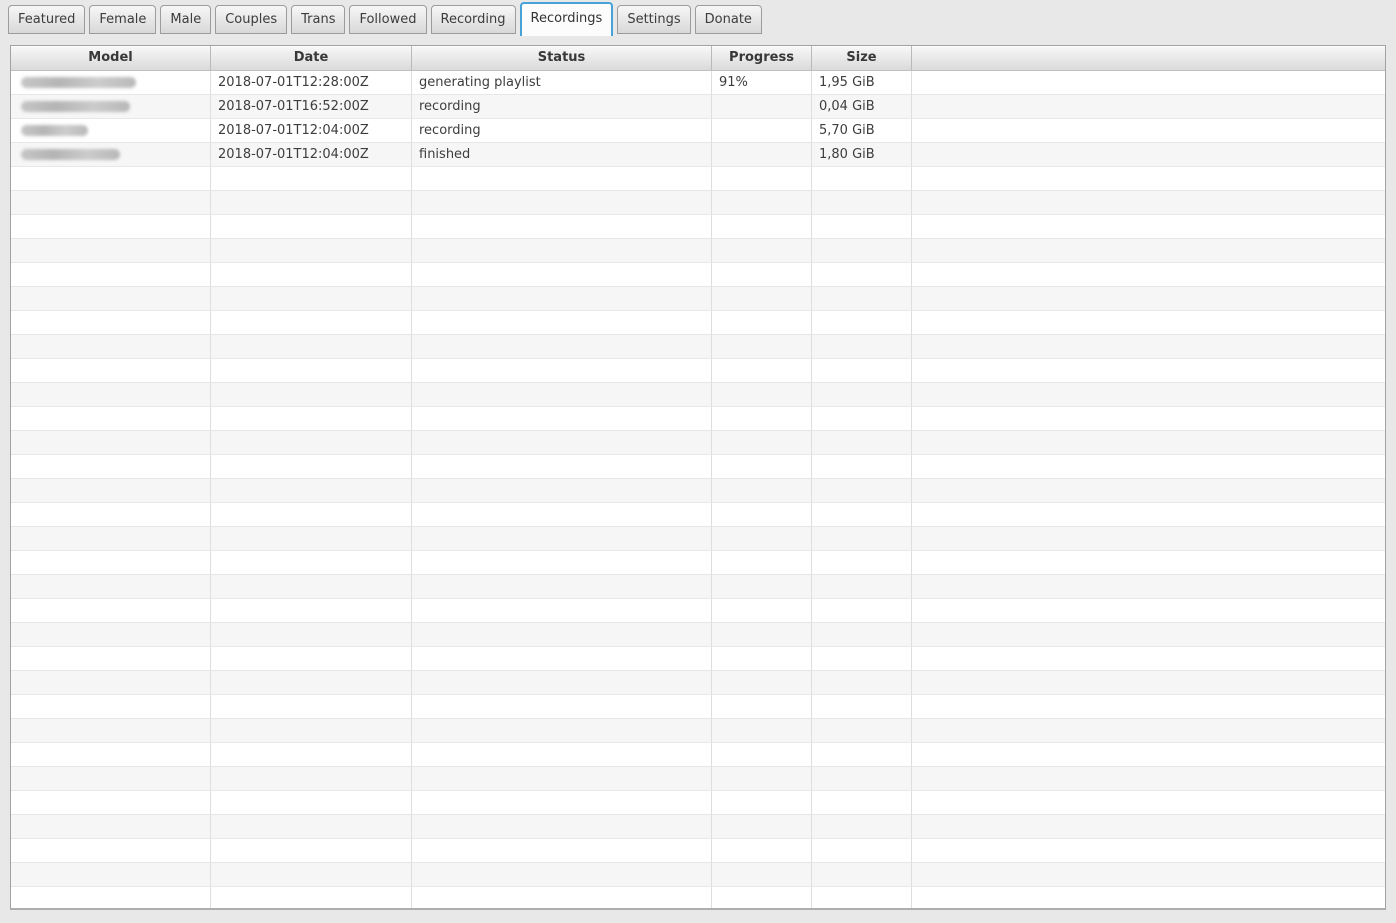 The width and height of the screenshot is (1396, 923). I want to click on column-header-size: Size, so click(862, 58).